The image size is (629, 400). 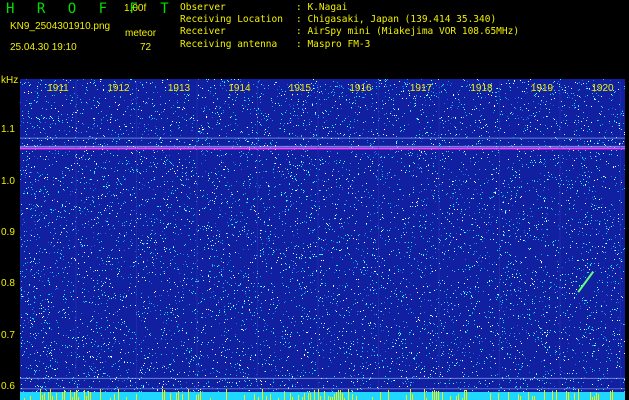 What do you see at coordinates (8, 130) in the screenshot?
I see `y-tick-label: 1.1` at bounding box center [8, 130].